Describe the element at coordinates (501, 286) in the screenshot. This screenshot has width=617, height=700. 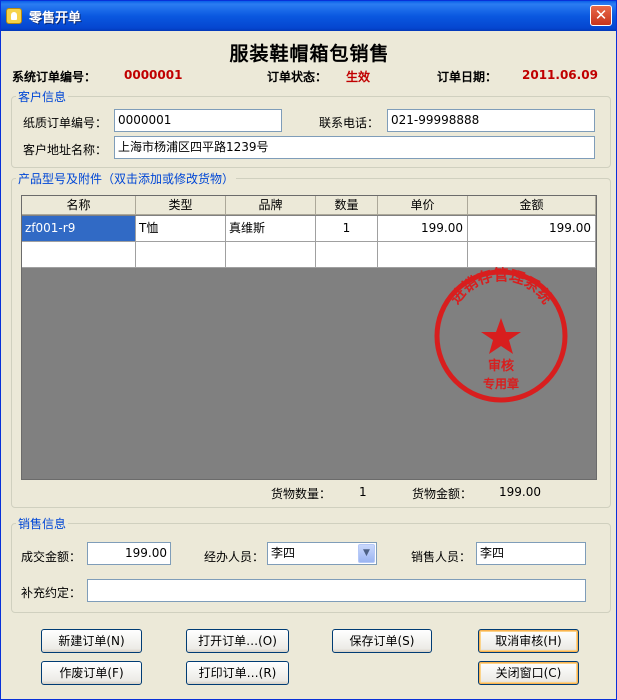
I see `seal-text-top: 进销存管理系统` at that location.